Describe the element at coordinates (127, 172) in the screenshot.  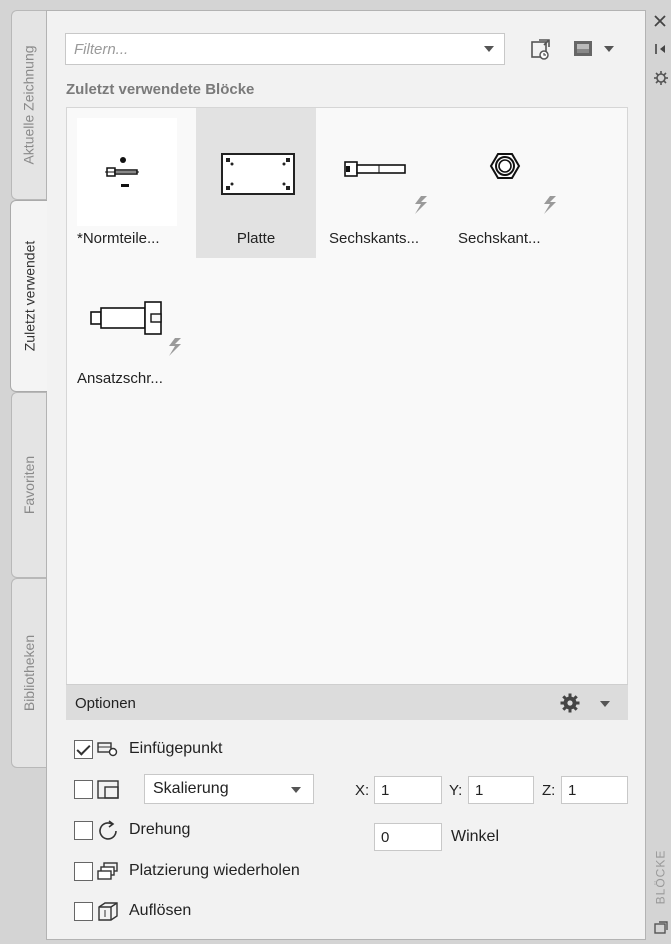
I see `normteil-icon` at that location.